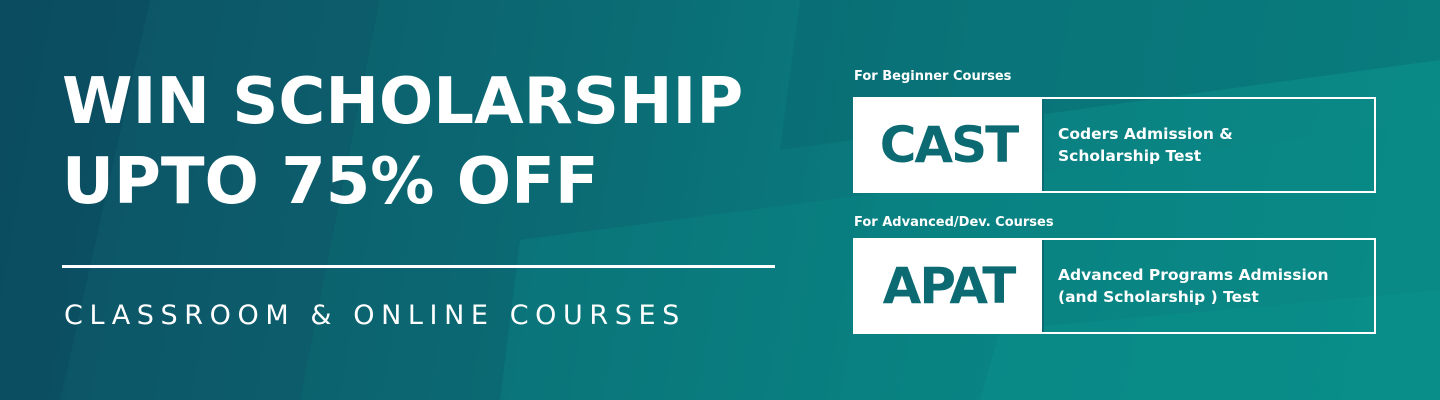 Image resolution: width=1440 pixels, height=400 pixels. What do you see at coordinates (375, 315) in the screenshot?
I see `courses-subline: CLASSROOM & ONLINE COURSES` at bounding box center [375, 315].